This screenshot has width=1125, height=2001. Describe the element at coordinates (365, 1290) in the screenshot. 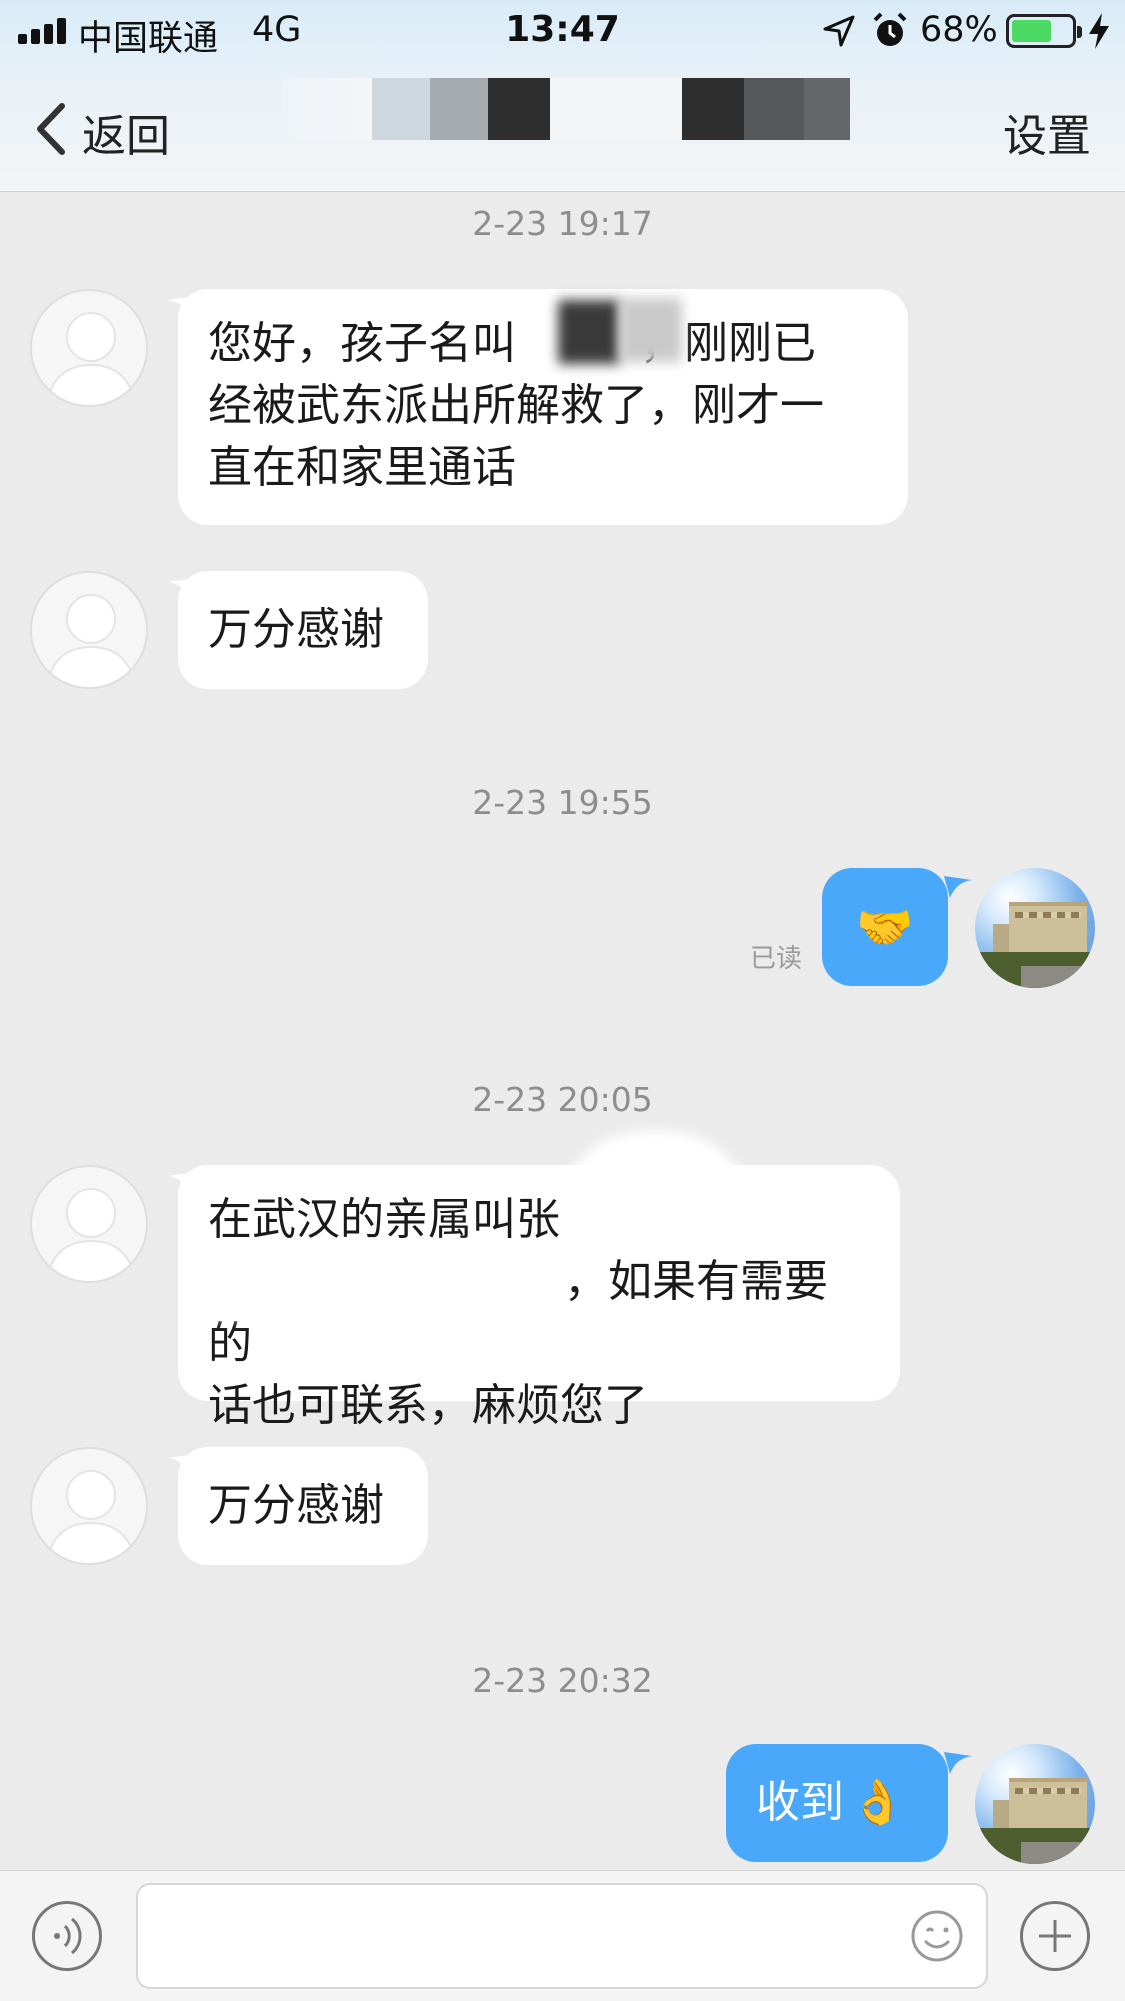

I see `redacted-phone` at that location.